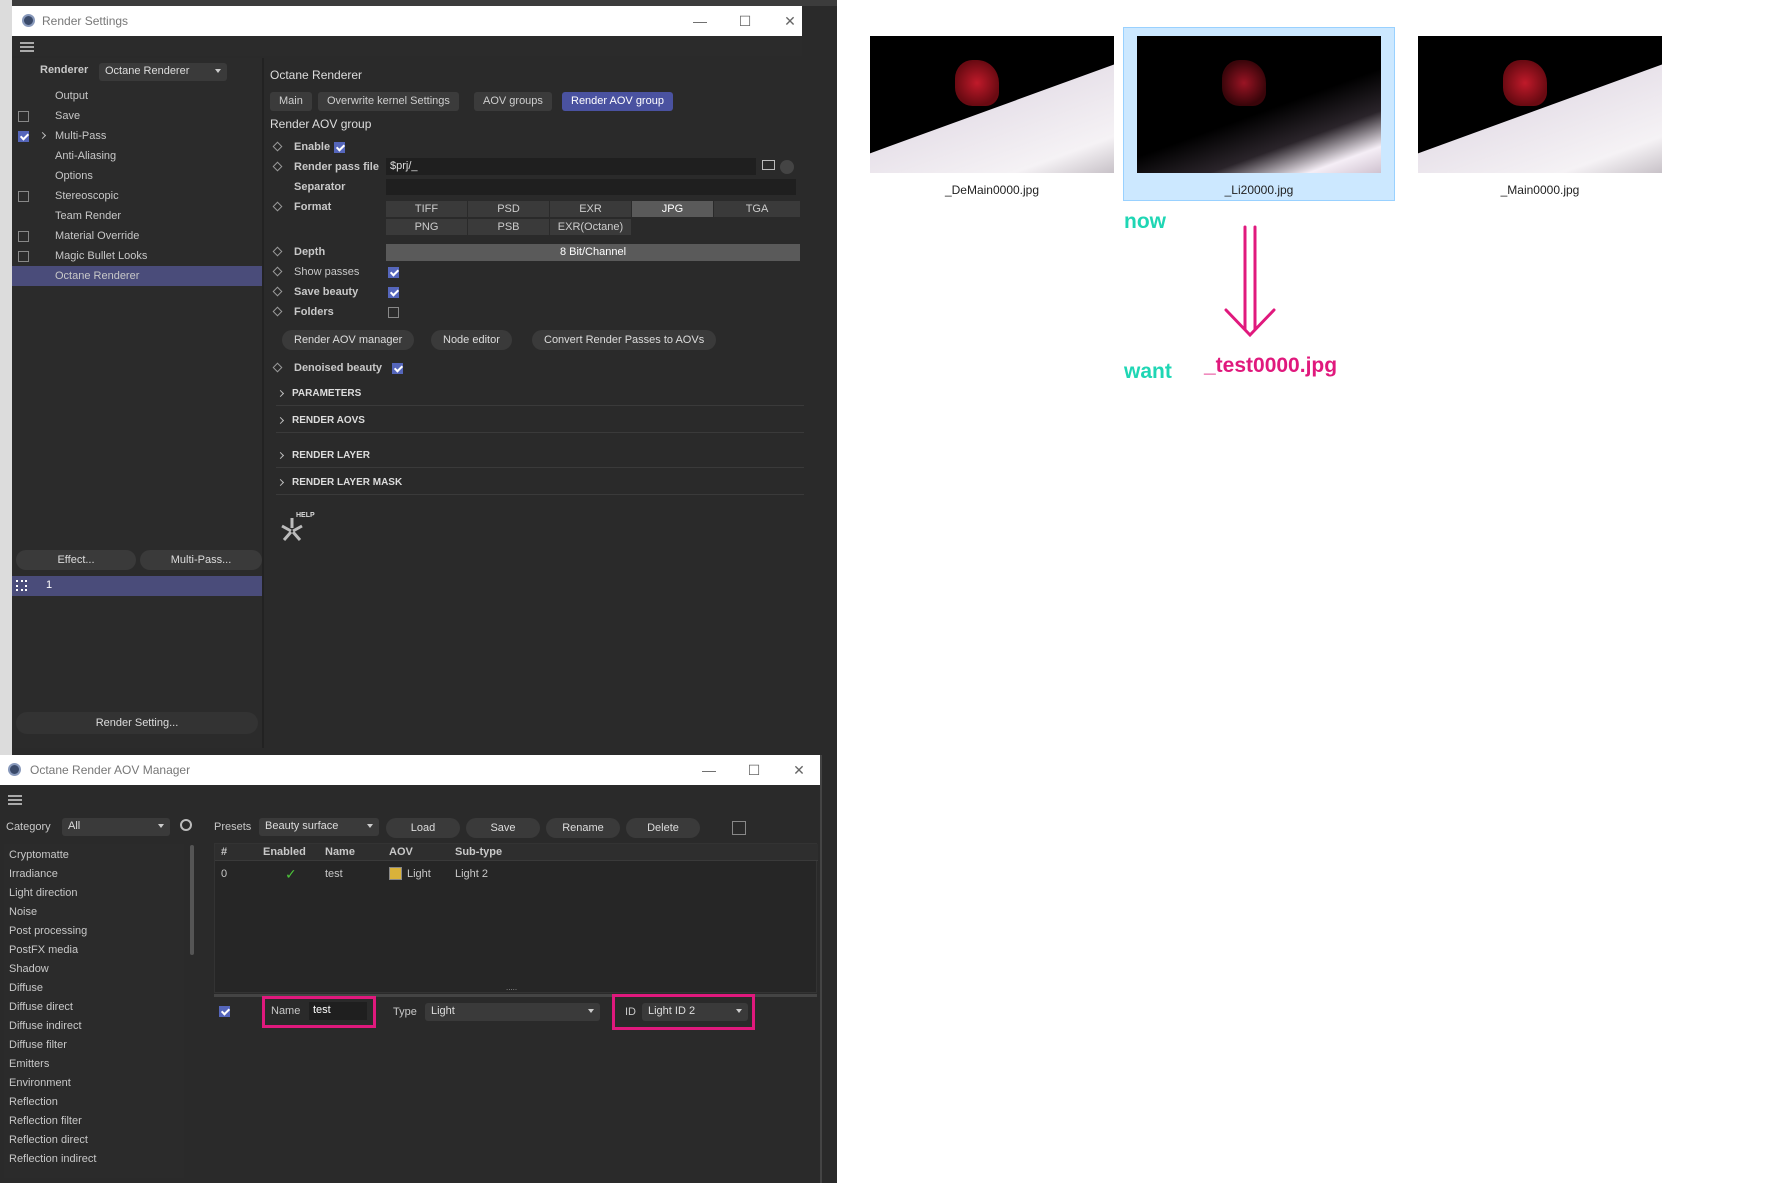  Describe the element at coordinates (38, 1045) in the screenshot. I see `category-item: Diffuse filter` at that location.